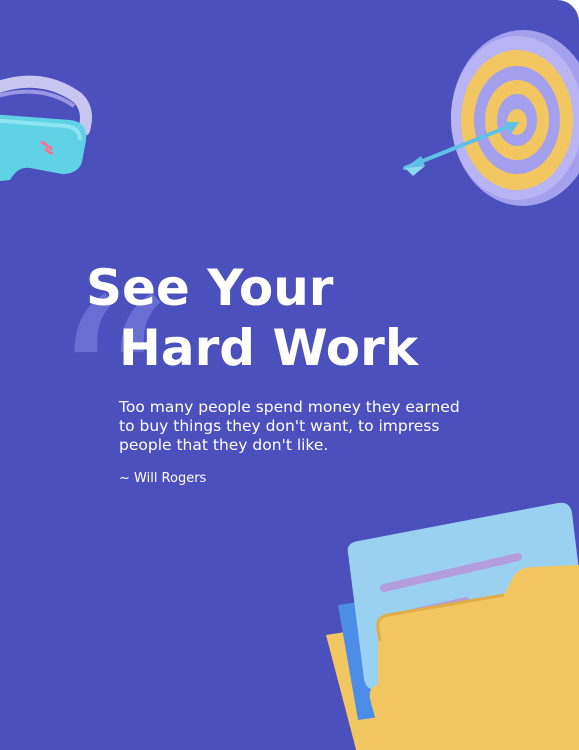 This screenshot has height=750, width=579. What do you see at coordinates (269, 348) in the screenshot?
I see `title-line-2: Hard Work` at bounding box center [269, 348].